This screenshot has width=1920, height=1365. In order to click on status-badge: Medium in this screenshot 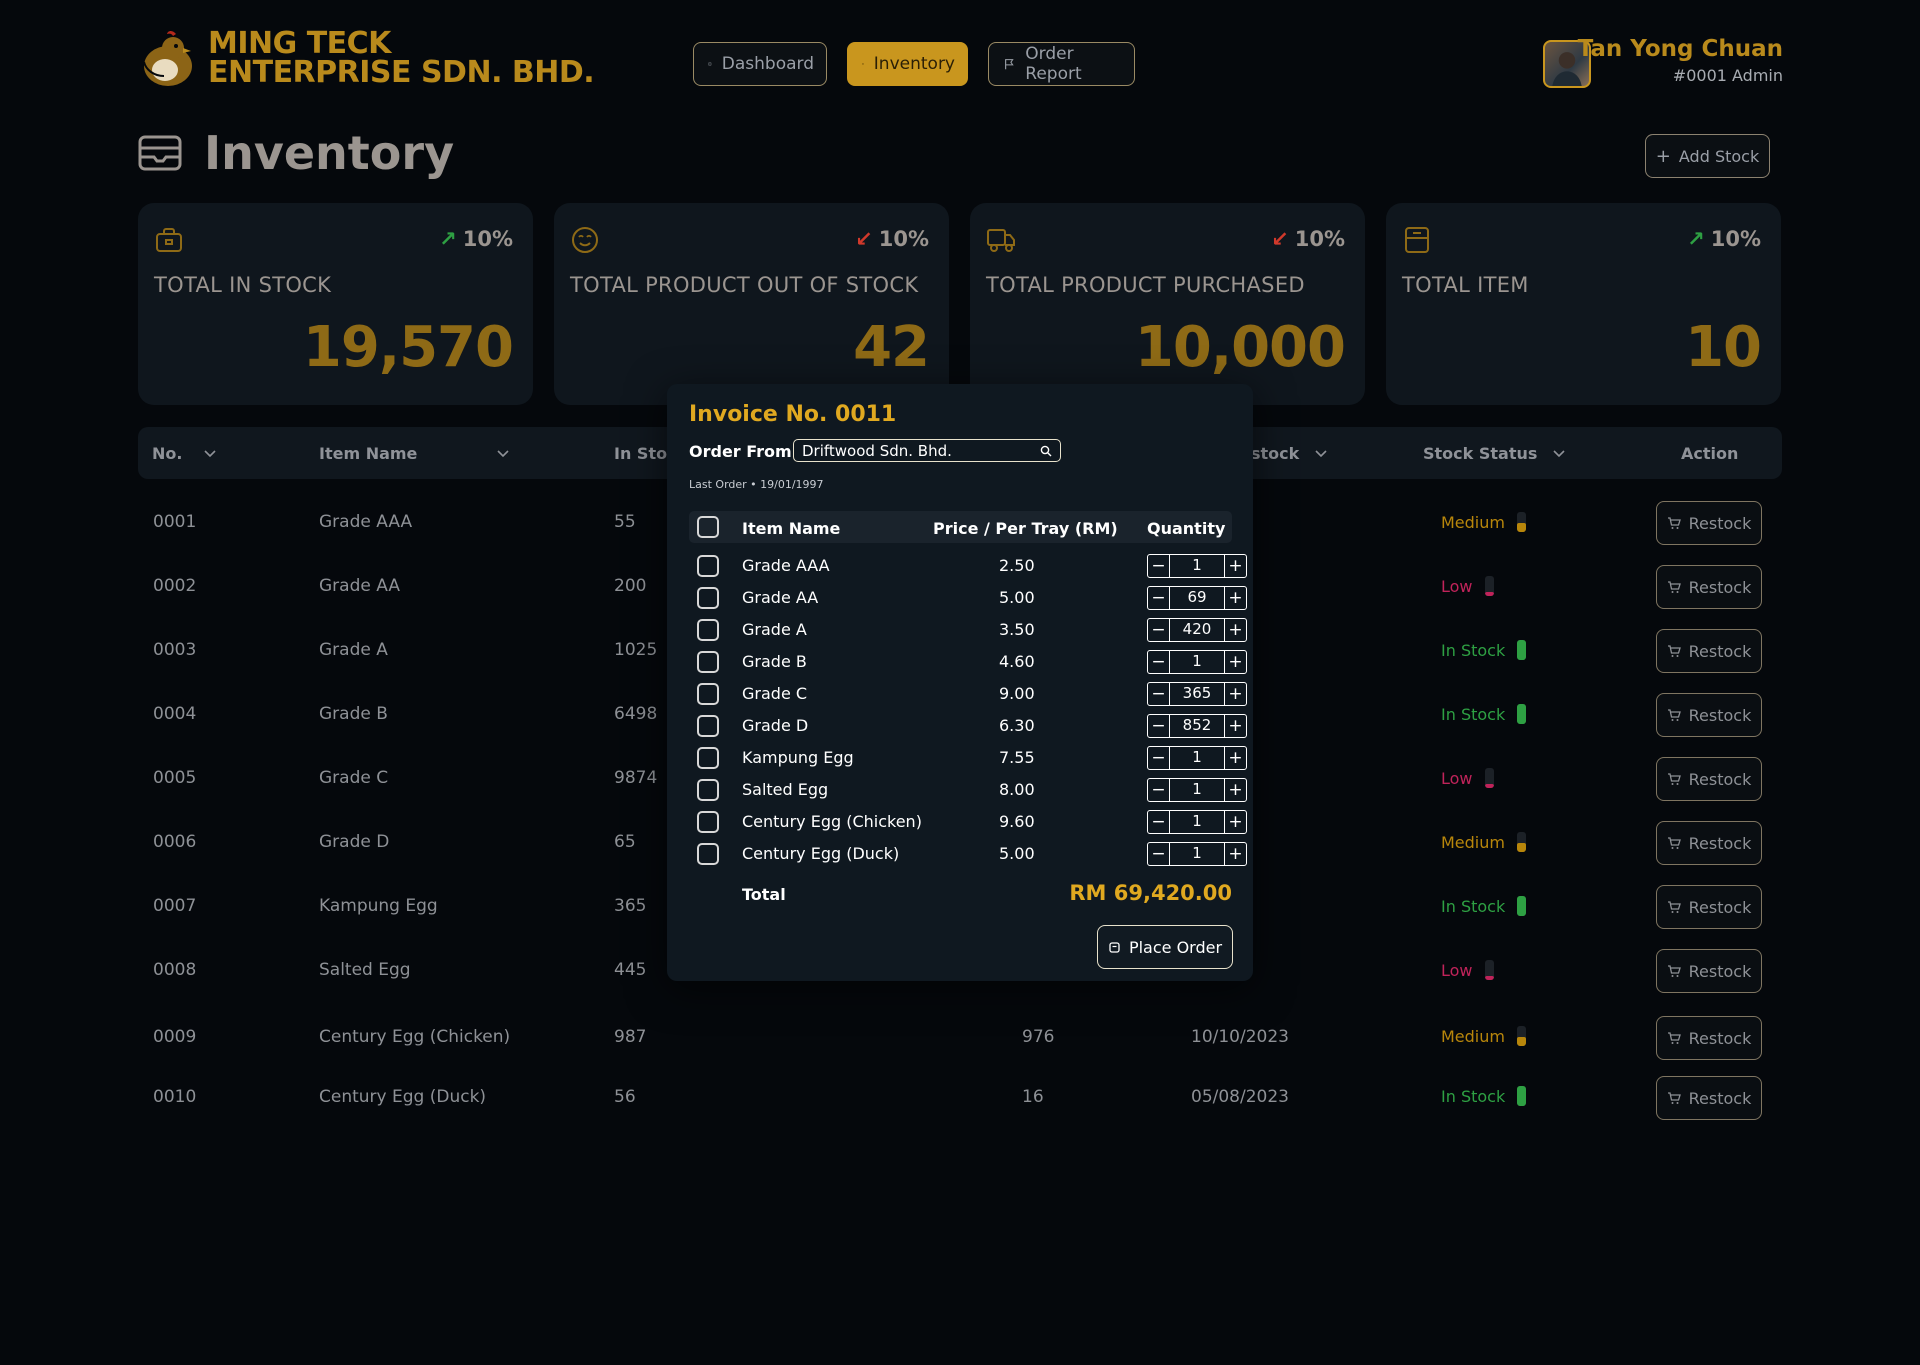, I will do `click(1483, 522)`.